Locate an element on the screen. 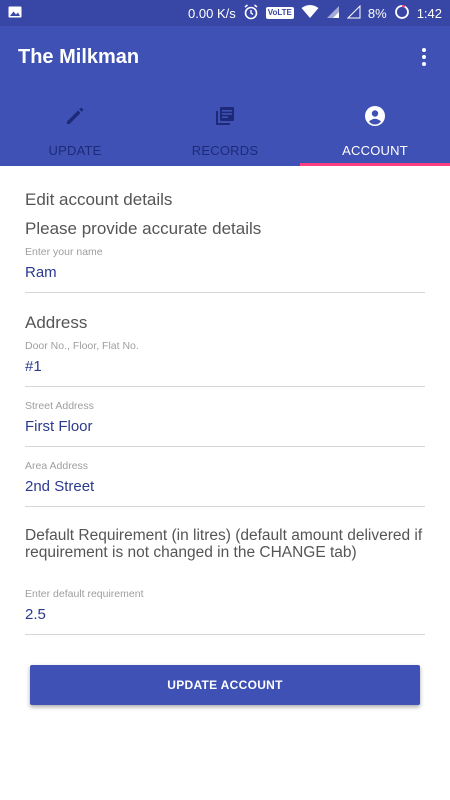 The width and height of the screenshot is (450, 800). tab-account: ACCOUNT is located at coordinates (375, 132).